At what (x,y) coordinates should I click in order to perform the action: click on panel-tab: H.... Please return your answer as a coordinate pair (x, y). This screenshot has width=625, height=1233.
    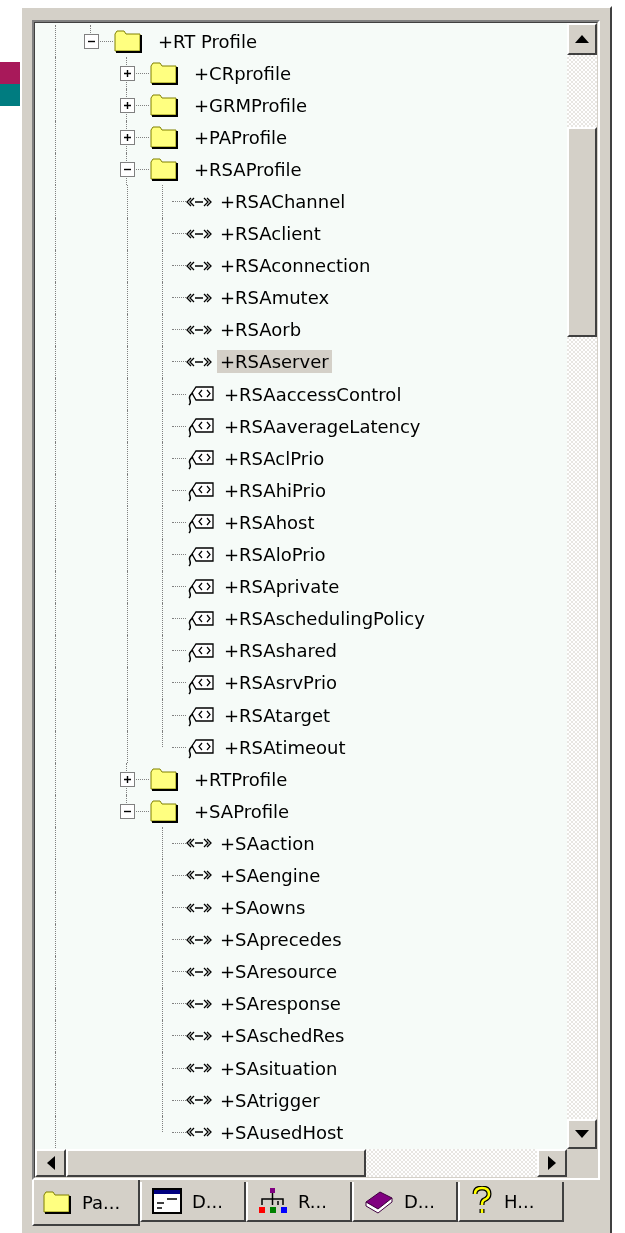
    Looking at the image, I should click on (511, 1202).